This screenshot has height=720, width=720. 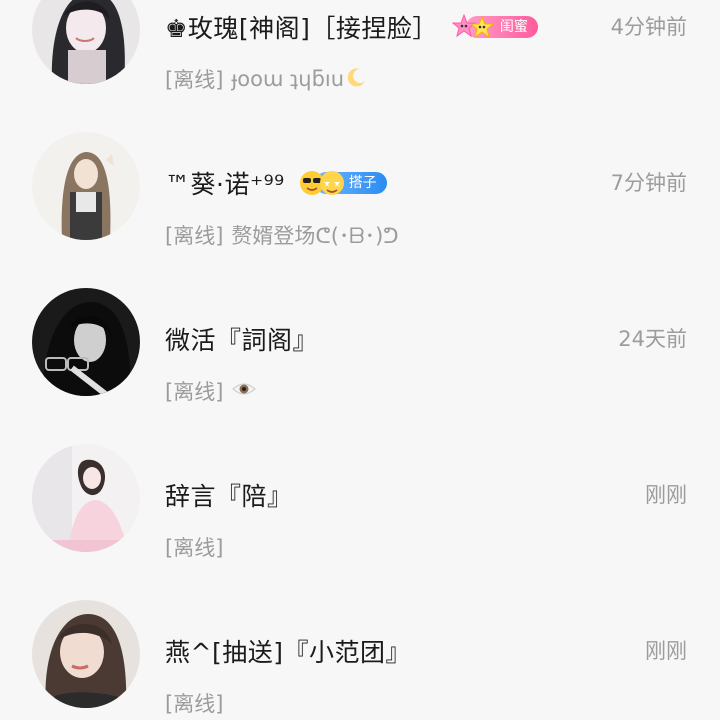 I want to click on status-line: [离线], so click(x=194, y=703).